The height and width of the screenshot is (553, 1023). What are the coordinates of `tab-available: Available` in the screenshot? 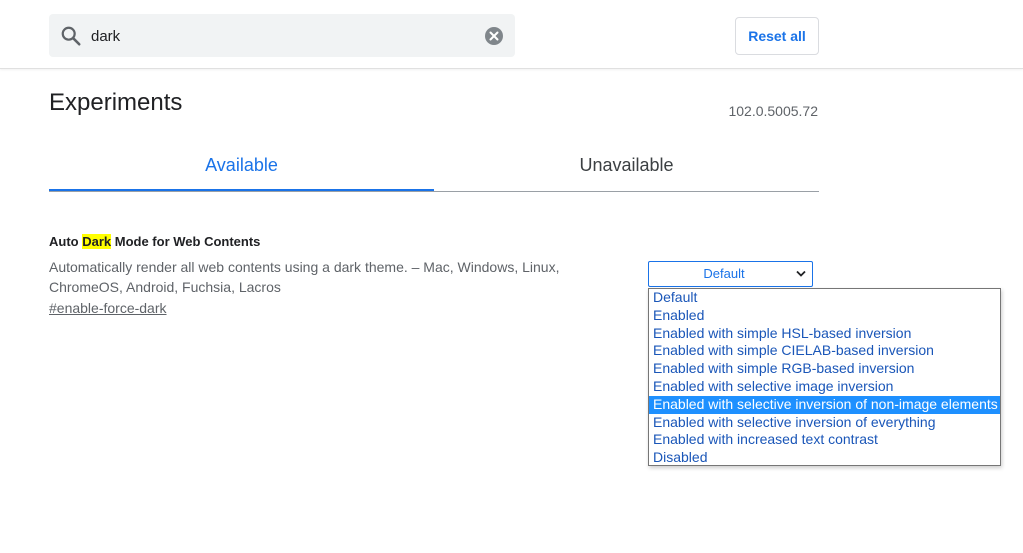 It's located at (241, 165).